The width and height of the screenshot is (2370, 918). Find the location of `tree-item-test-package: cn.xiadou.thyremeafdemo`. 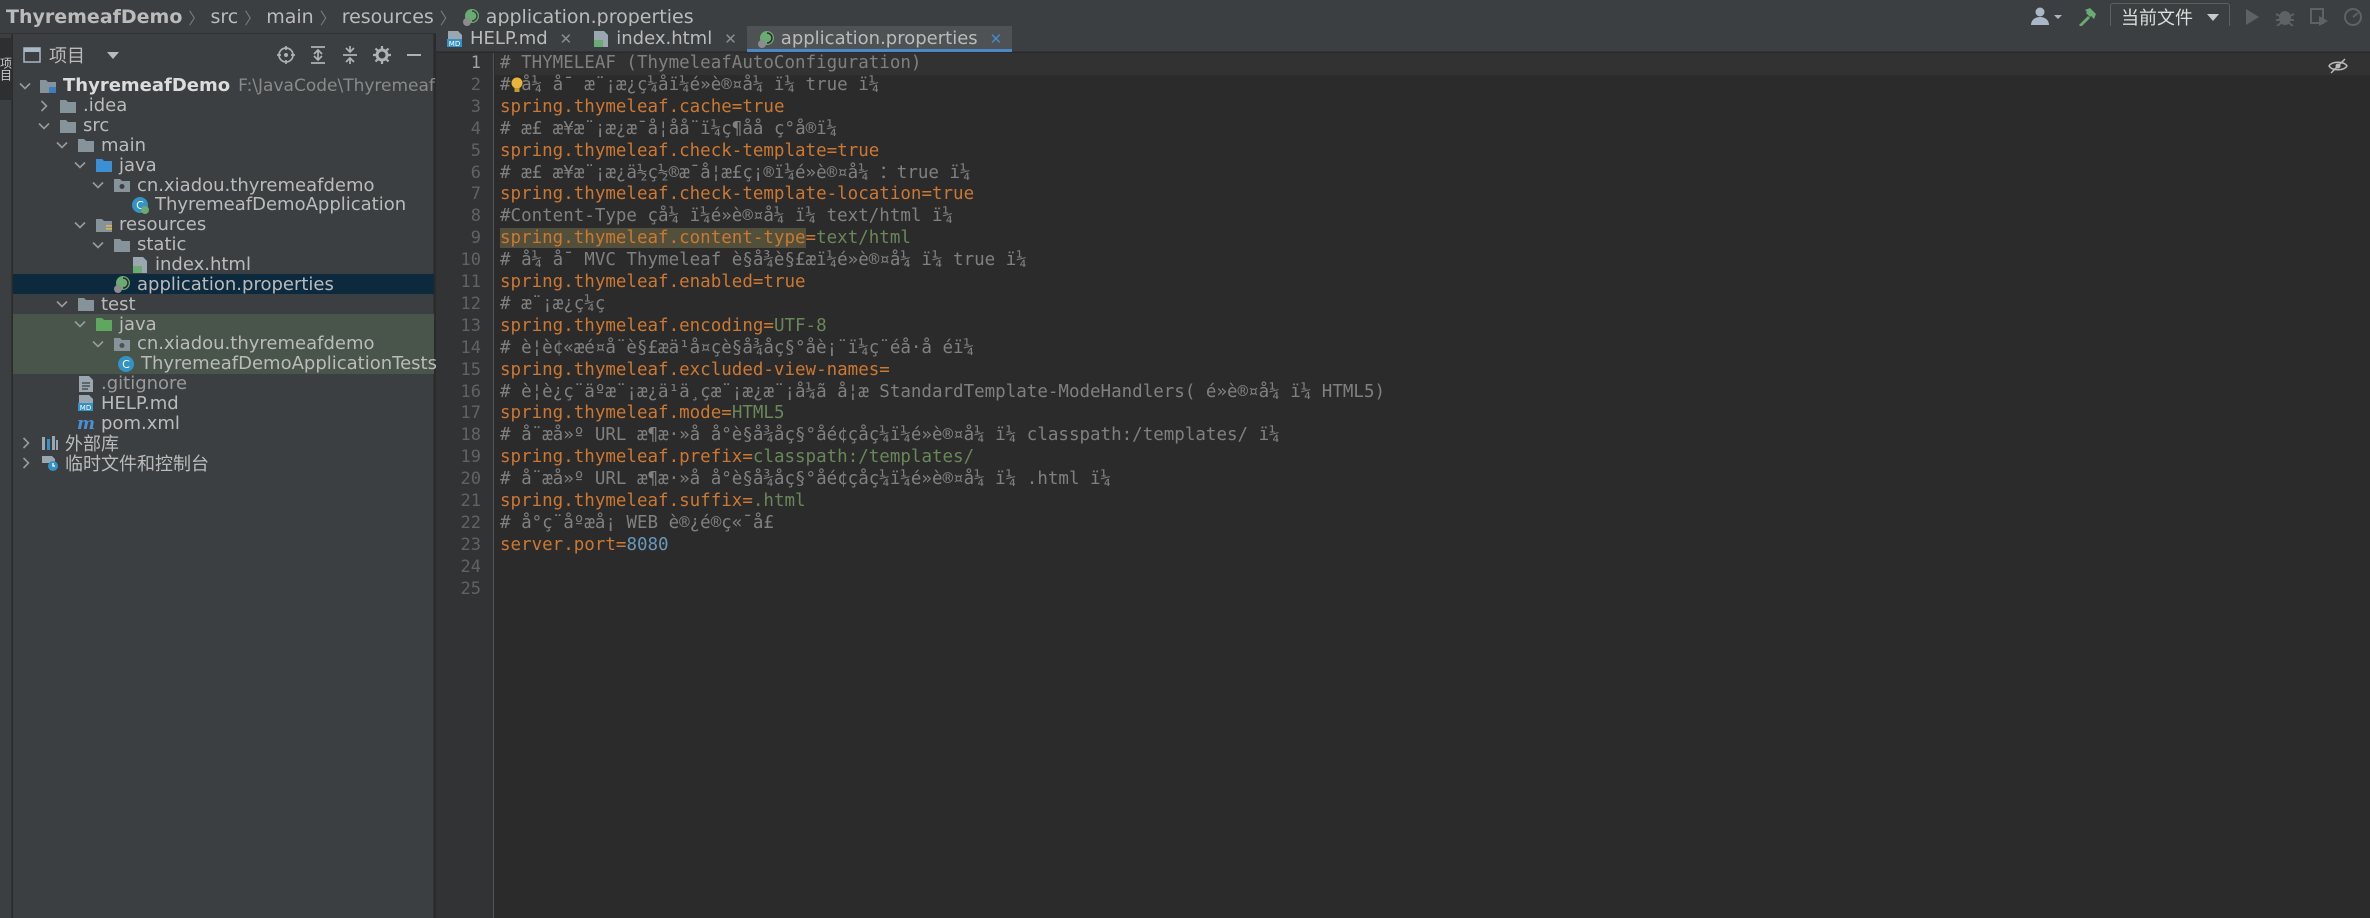

tree-item-test-package: cn.xiadou.thyremeafdemo is located at coordinates (223, 343).